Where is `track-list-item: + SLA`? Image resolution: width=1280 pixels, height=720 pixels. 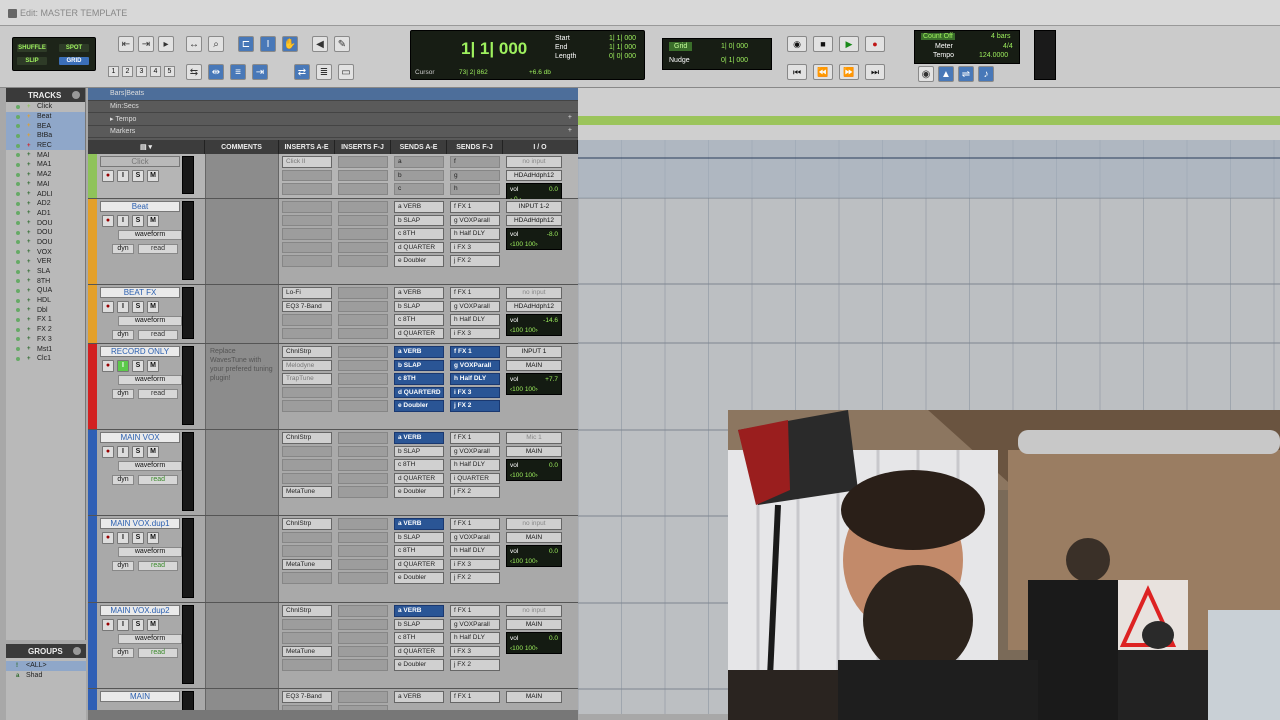 track-list-item: + SLA is located at coordinates (45, 272).